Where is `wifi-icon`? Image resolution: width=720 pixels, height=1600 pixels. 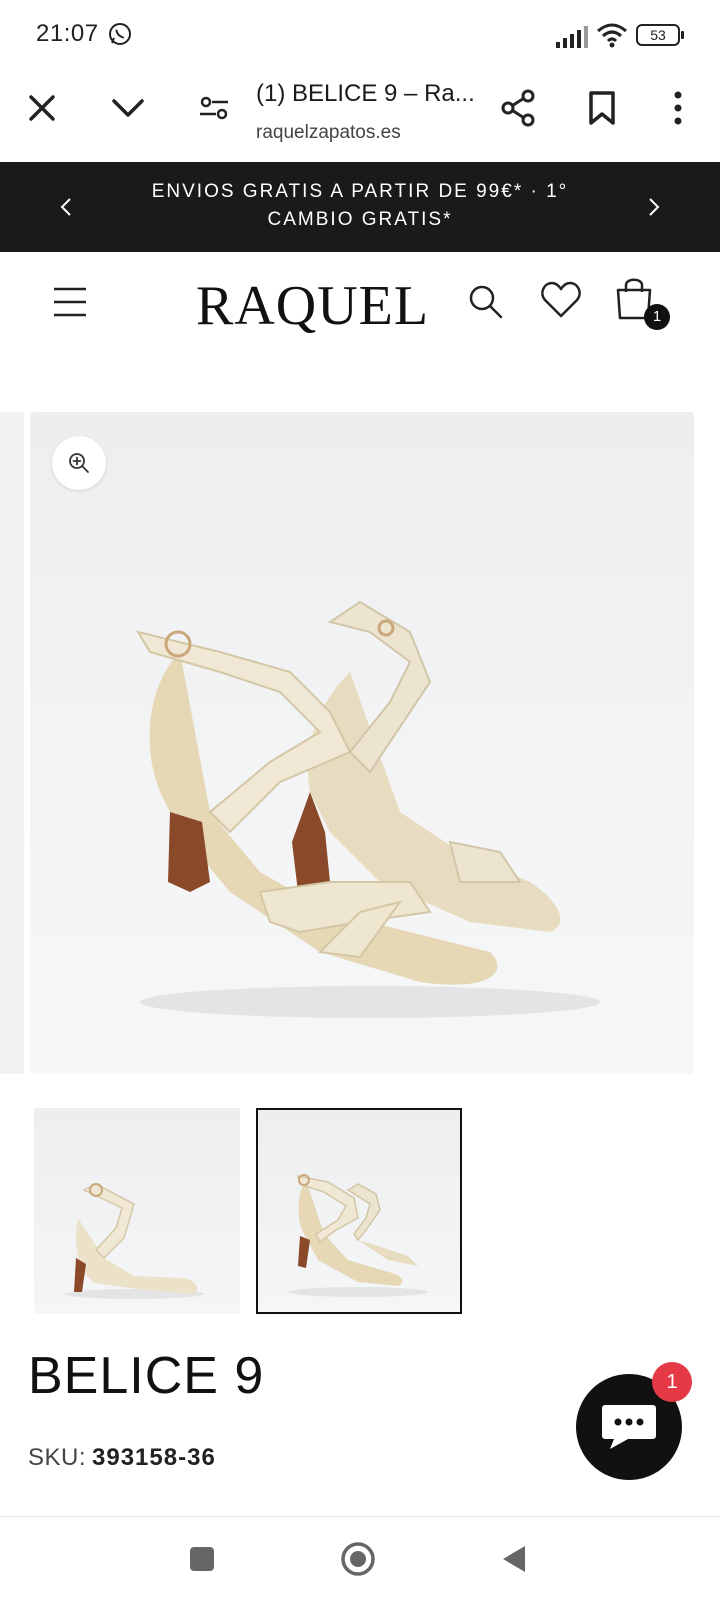 wifi-icon is located at coordinates (612, 35).